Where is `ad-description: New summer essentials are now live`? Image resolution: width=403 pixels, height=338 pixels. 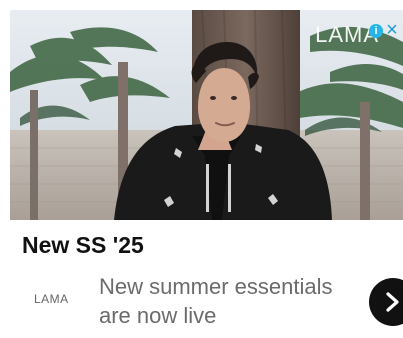 ad-description: New summer essentials are now live is located at coordinates (216, 301).